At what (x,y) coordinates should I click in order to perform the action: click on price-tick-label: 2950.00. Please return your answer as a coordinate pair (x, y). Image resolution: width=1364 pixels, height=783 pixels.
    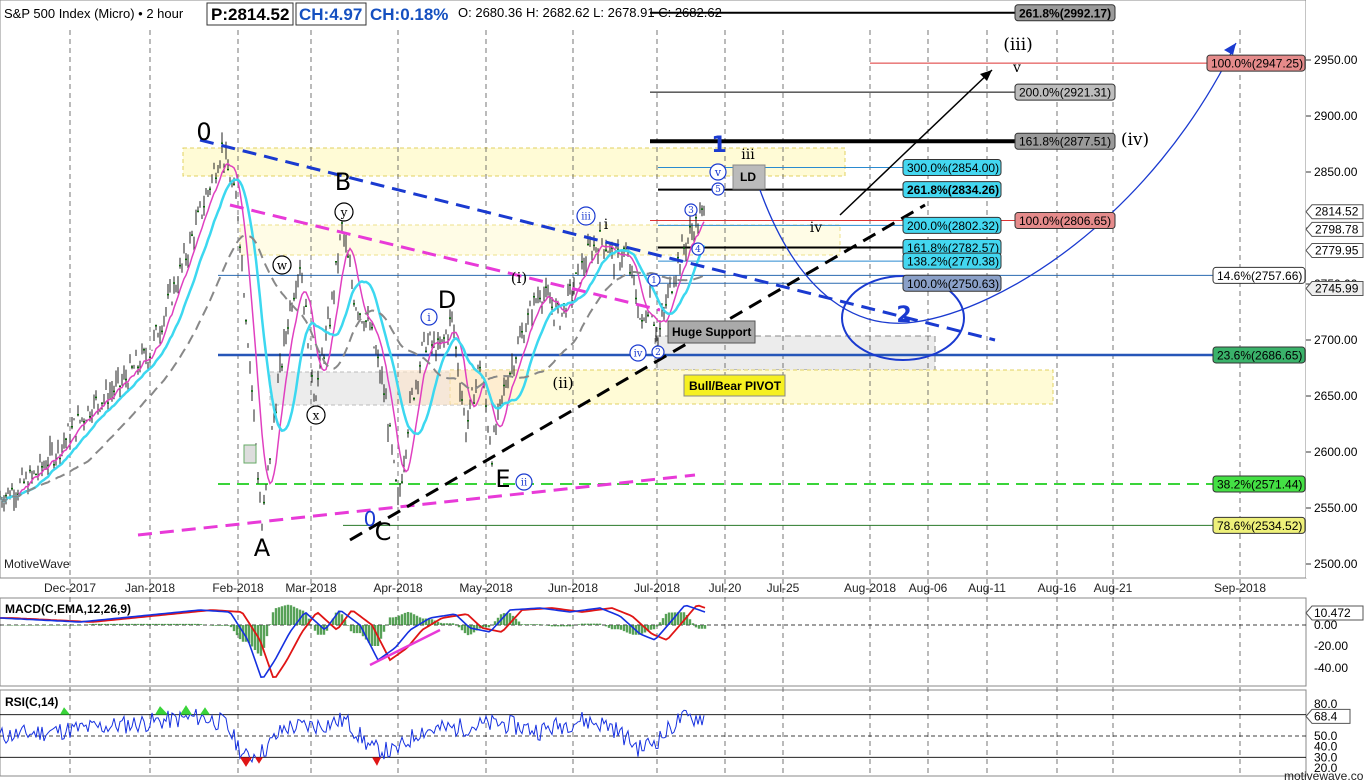
    Looking at the image, I should click on (1336, 60).